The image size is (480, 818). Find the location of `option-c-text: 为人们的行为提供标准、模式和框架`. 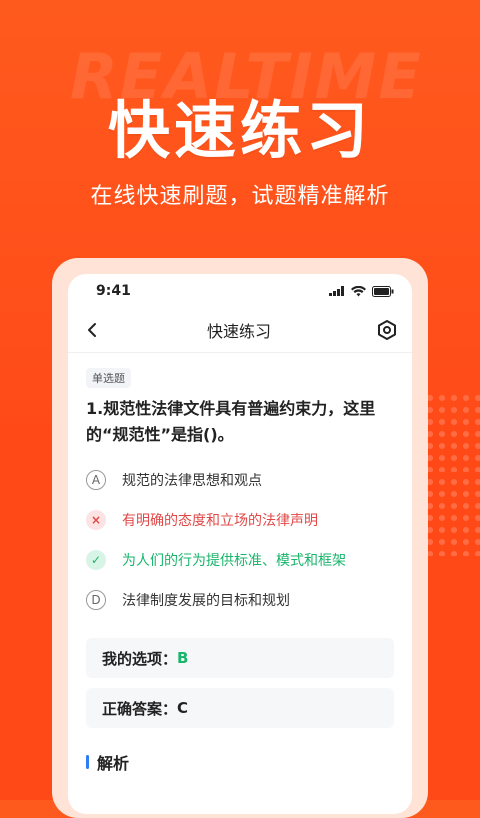

option-c-text: 为人们的行为提供标准、模式和框架 is located at coordinates (234, 561).